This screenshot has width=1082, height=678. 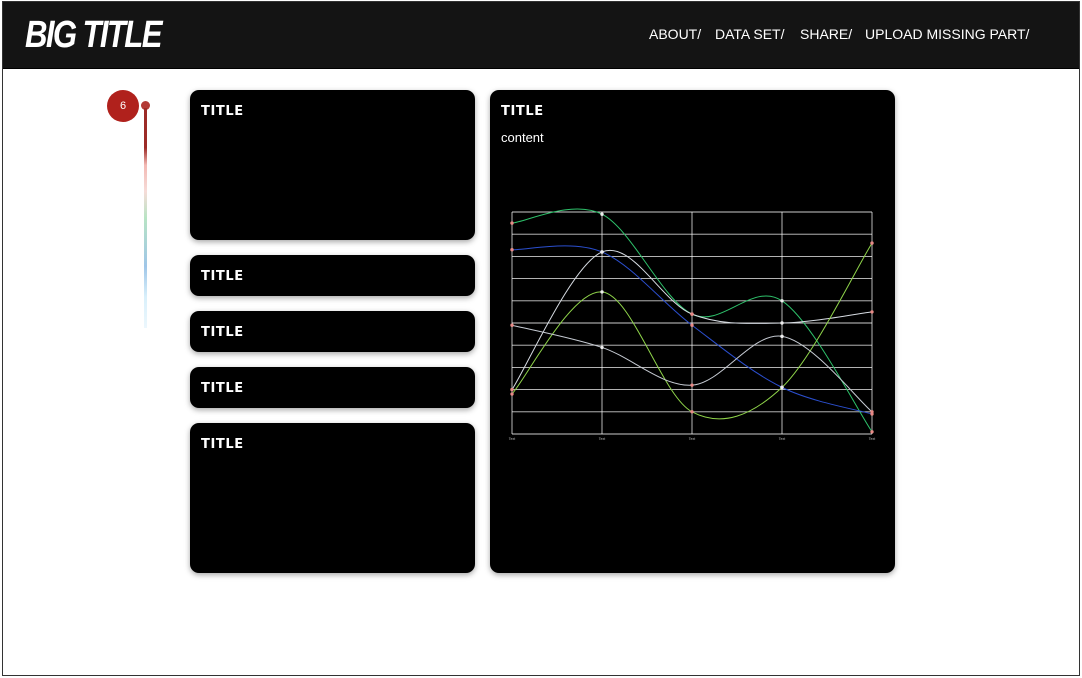 What do you see at coordinates (123, 106) in the screenshot?
I see `timeline-step-badge: 6` at bounding box center [123, 106].